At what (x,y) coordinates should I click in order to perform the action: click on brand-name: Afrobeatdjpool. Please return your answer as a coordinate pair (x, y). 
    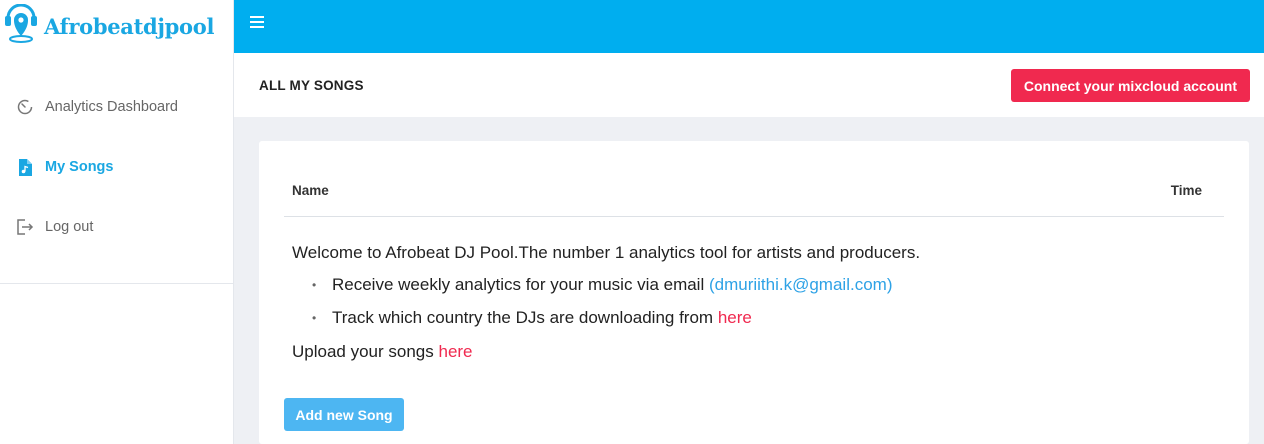
    Looking at the image, I should click on (129, 26).